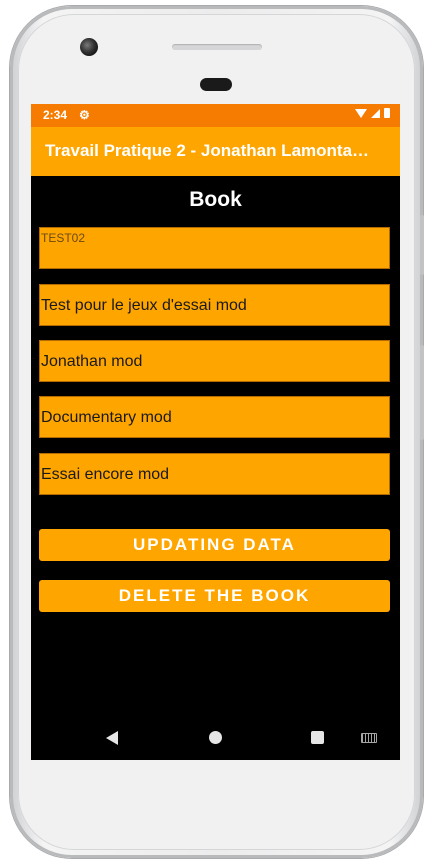 The height and width of the screenshot is (865, 437). I want to click on home-icon, so click(215, 737).